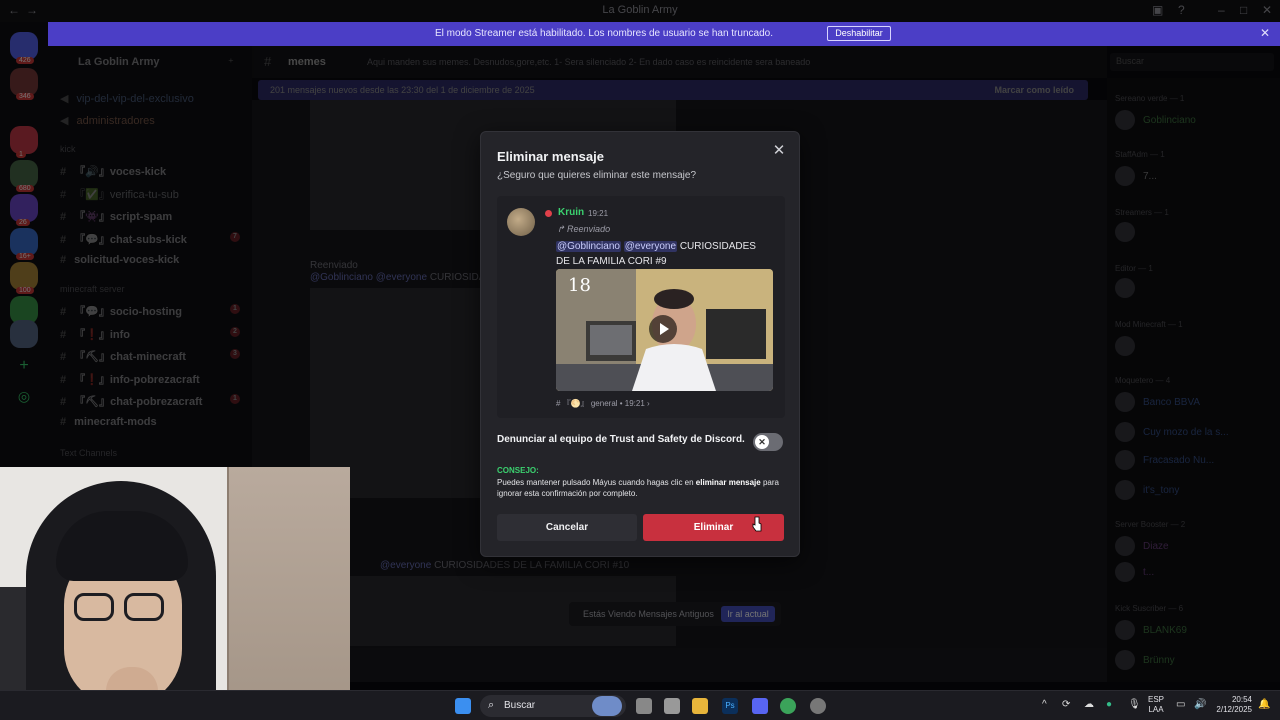 Image resolution: width=1280 pixels, height=720 pixels. I want to click on language-indicator: ESP LAA, so click(1156, 705).